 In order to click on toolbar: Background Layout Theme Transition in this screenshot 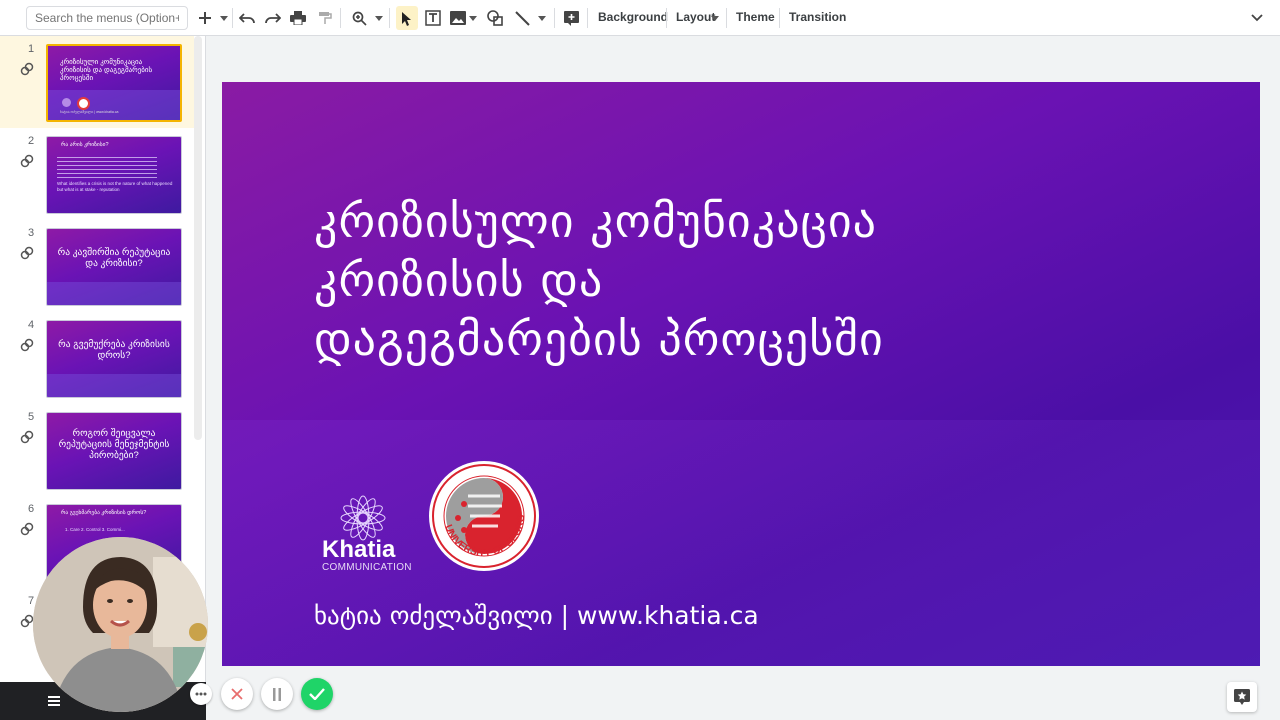, I will do `click(640, 18)`.